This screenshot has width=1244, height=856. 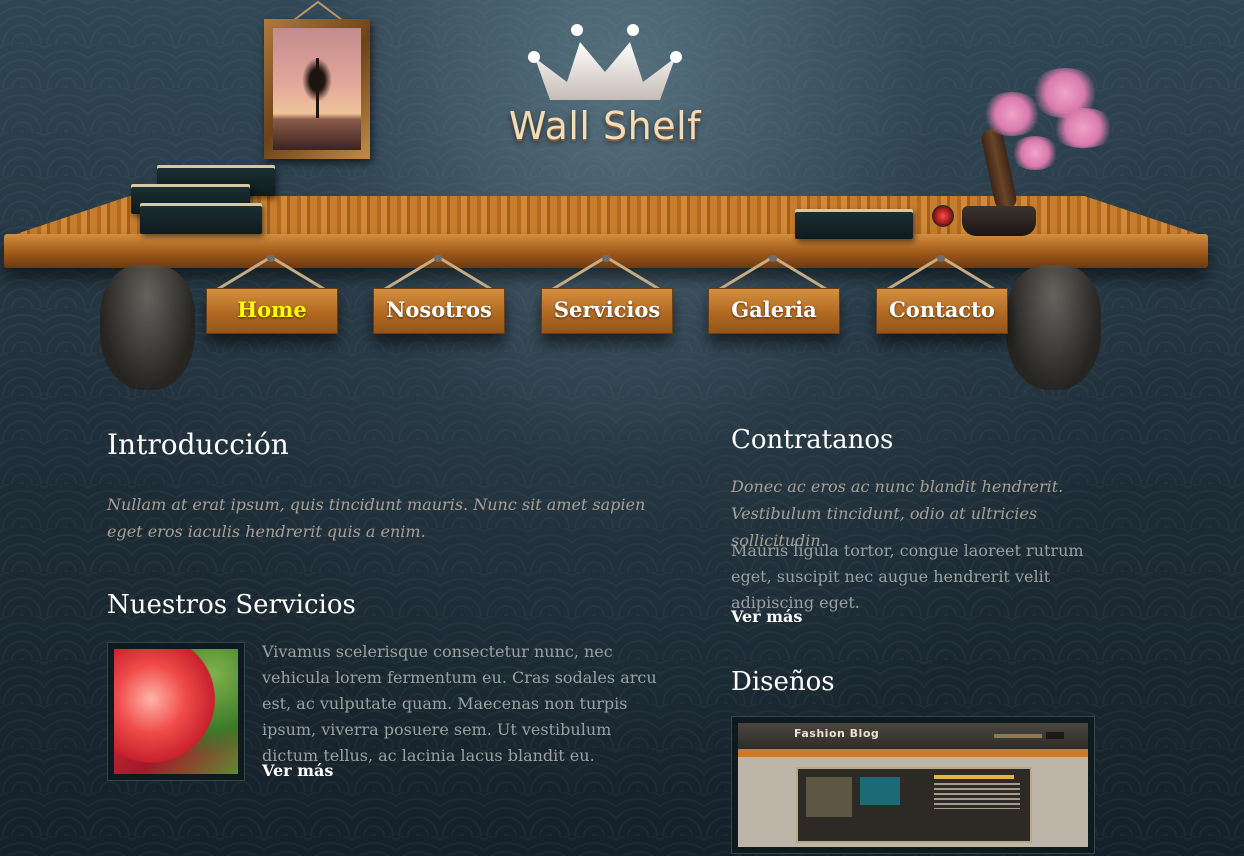 What do you see at coordinates (605, 126) in the screenshot?
I see `site-logo-text: Wall Shelf` at bounding box center [605, 126].